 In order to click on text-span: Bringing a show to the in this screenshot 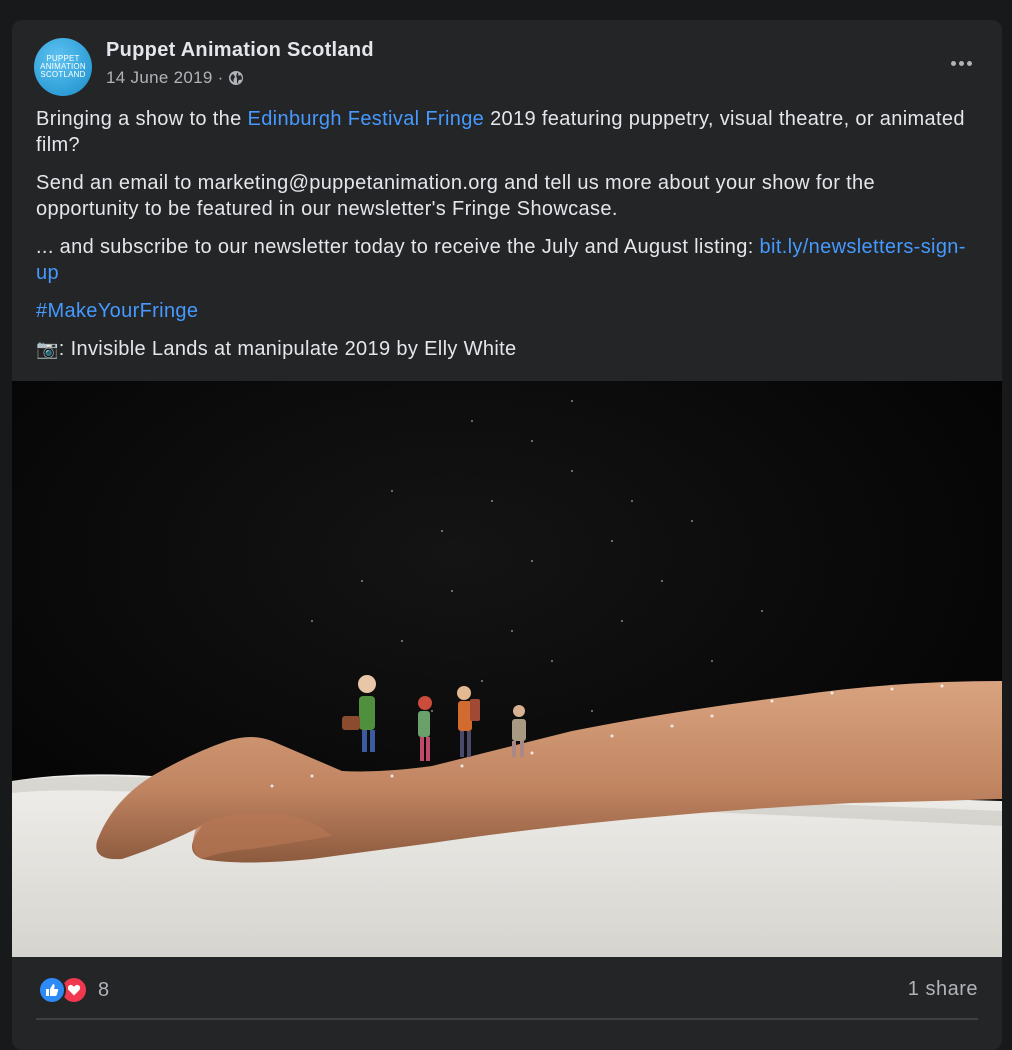, I will do `click(142, 119)`.